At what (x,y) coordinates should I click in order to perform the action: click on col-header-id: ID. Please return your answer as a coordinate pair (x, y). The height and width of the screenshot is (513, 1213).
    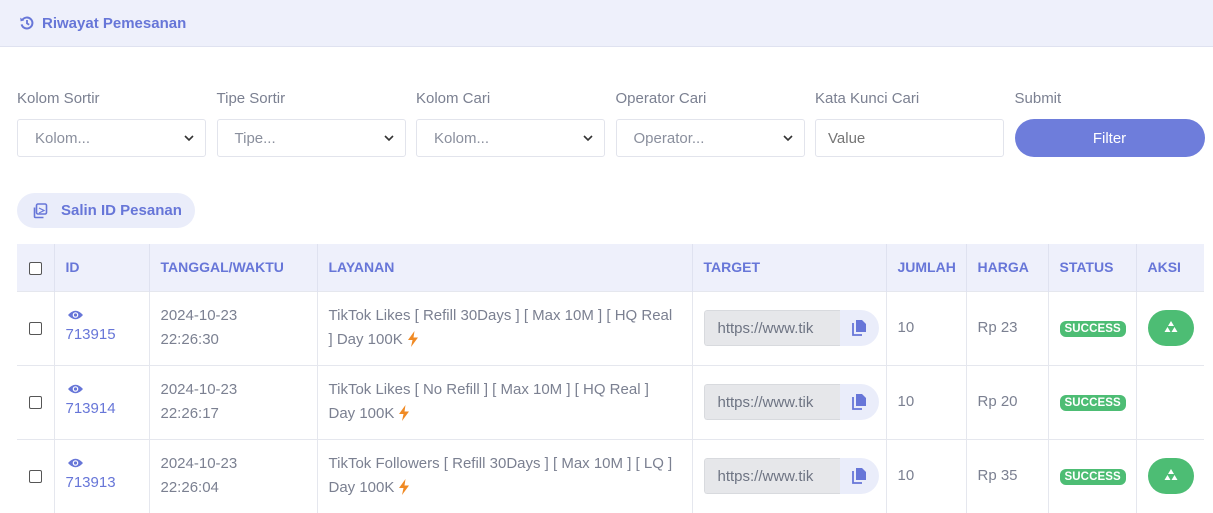
    Looking at the image, I should click on (101, 267).